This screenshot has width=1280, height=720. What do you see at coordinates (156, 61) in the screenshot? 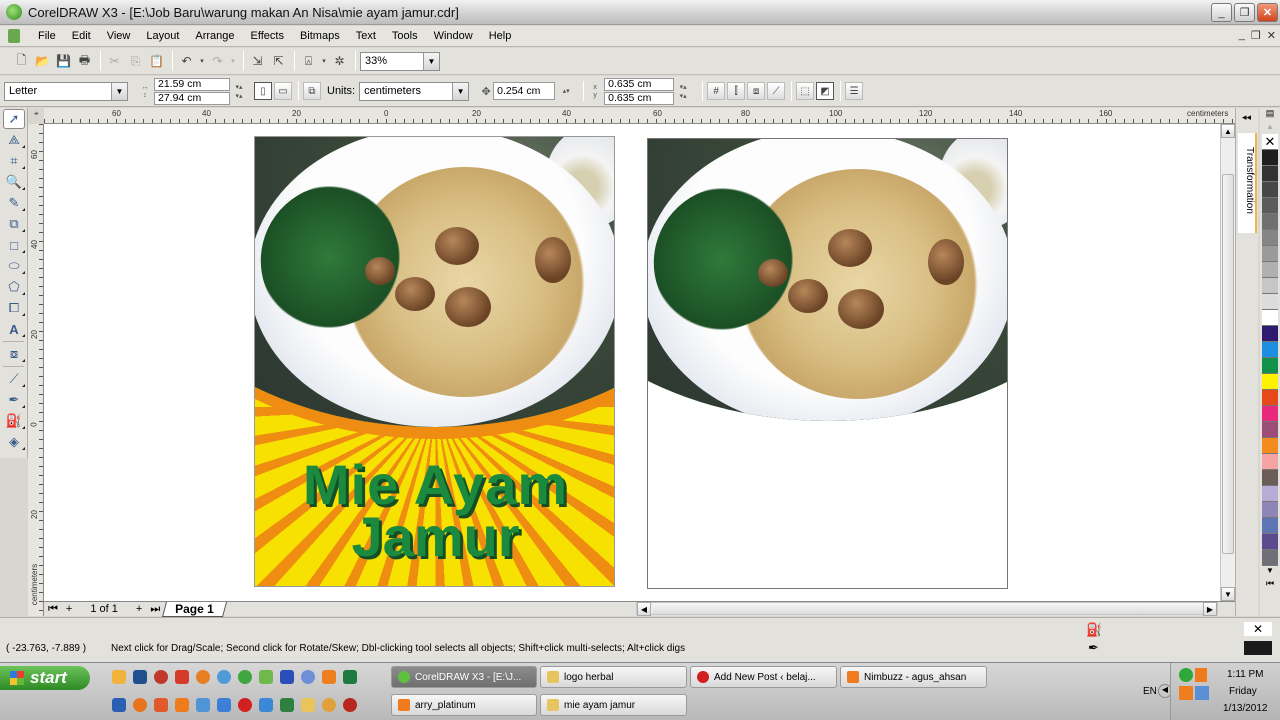
I see `paste-icon: 📋` at bounding box center [156, 61].